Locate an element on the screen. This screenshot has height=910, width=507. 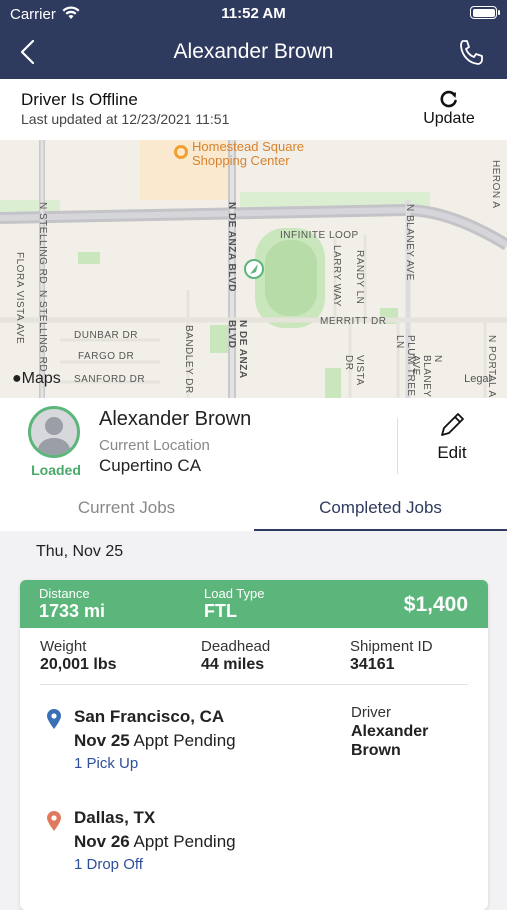
date-heading: Thu, Nov 25 is located at coordinates (80, 551).